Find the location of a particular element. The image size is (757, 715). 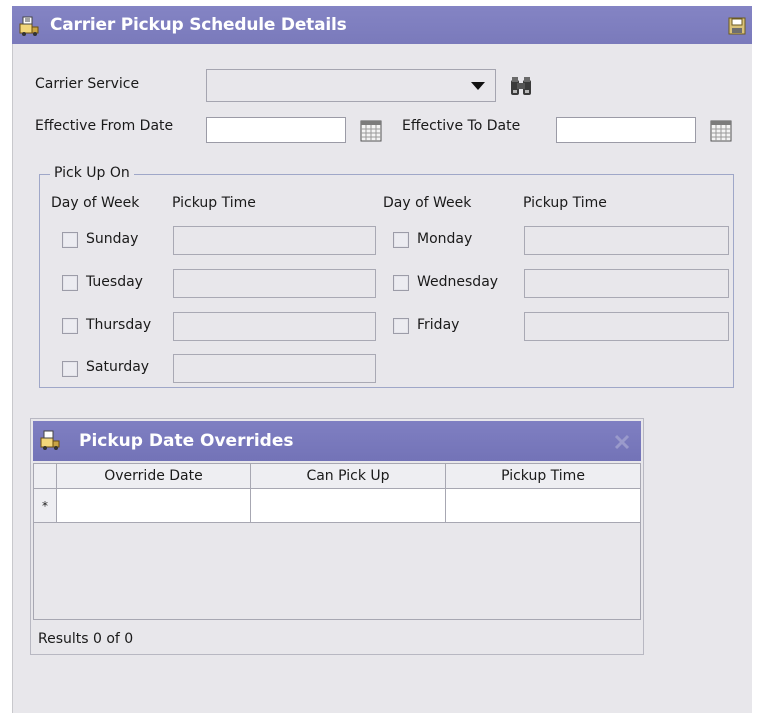

save-icon is located at coordinates (737, 26).